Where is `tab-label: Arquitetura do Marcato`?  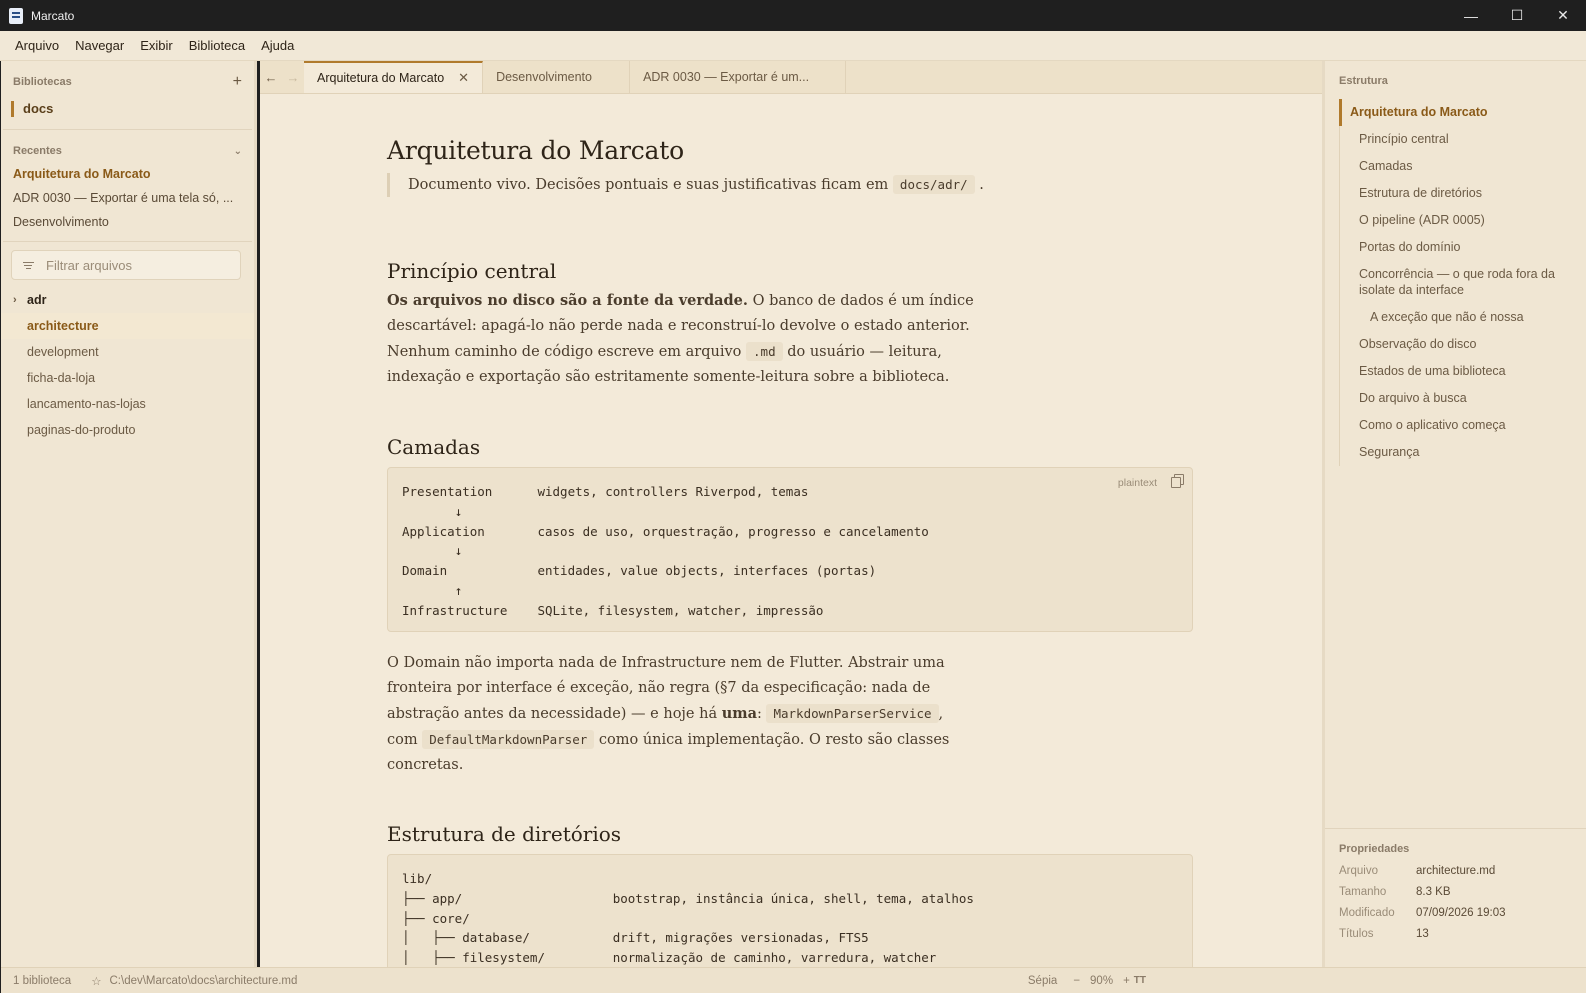 tab-label: Arquitetura do Marcato is located at coordinates (381, 78).